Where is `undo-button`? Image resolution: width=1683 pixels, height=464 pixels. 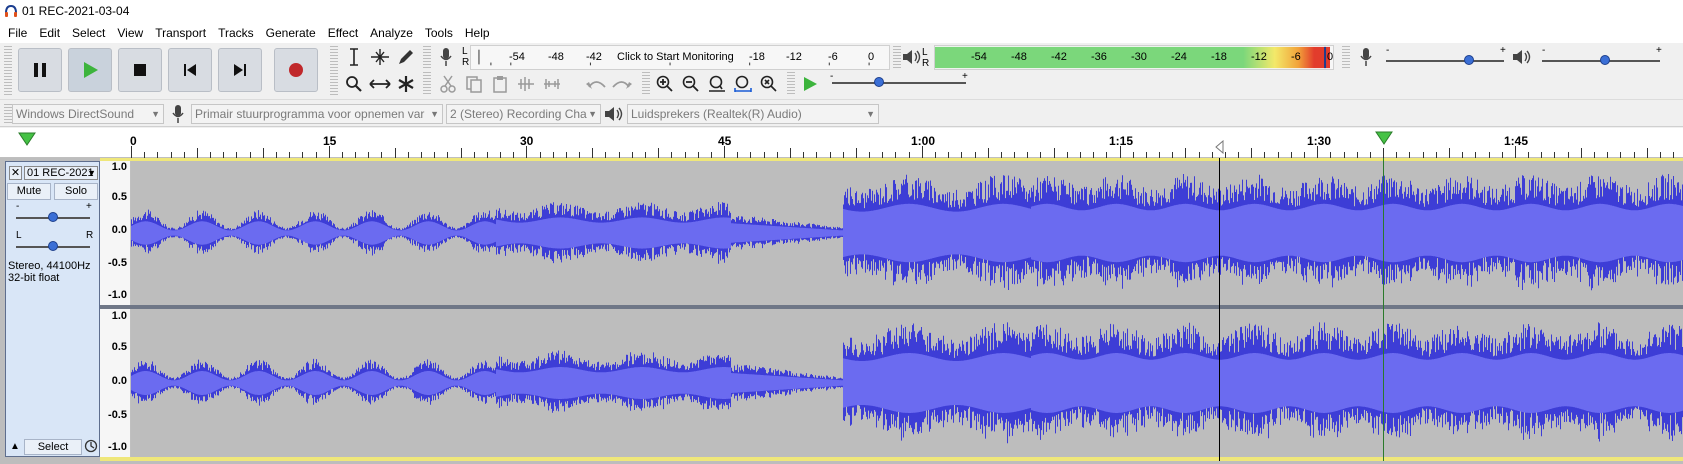
undo-button is located at coordinates (596, 84).